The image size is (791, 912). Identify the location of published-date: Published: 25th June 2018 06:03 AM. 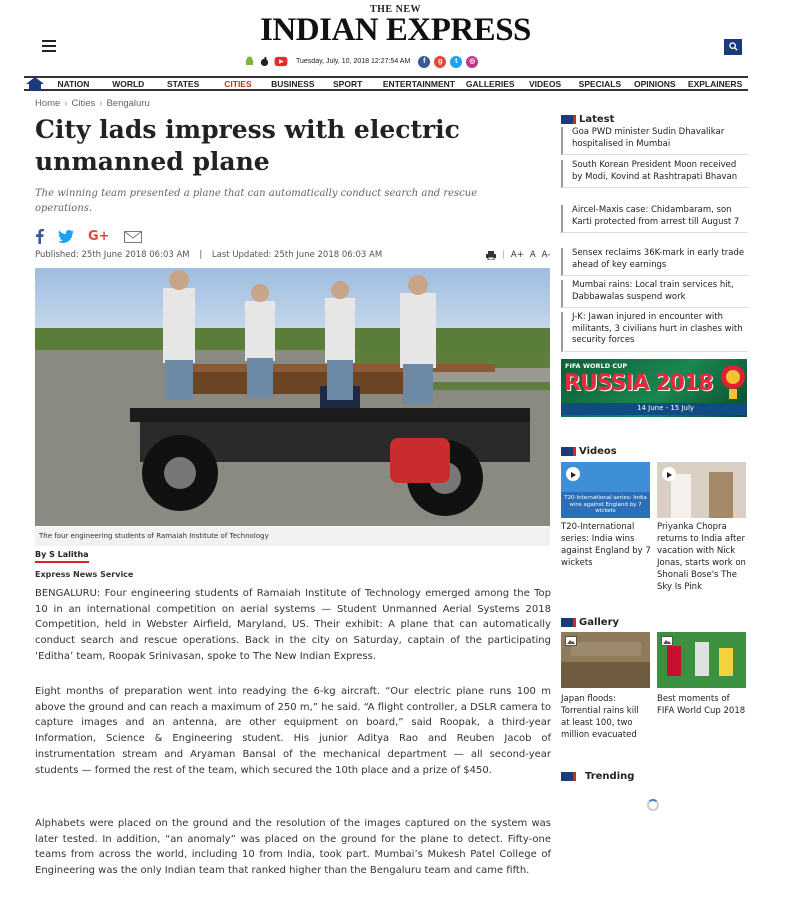
(112, 255).